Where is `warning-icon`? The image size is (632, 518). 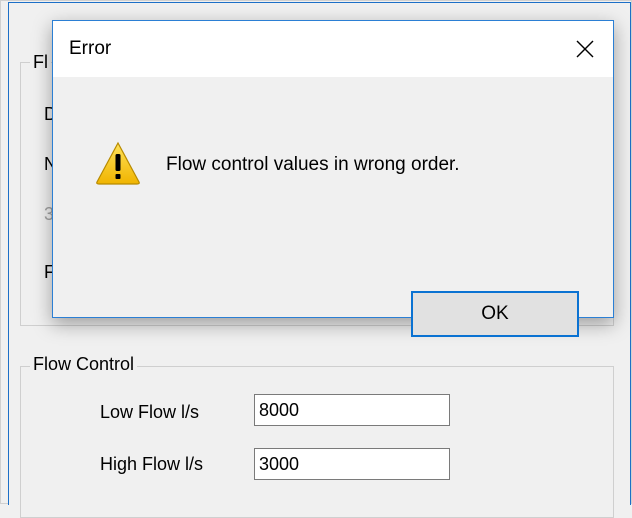 warning-icon is located at coordinates (118, 163).